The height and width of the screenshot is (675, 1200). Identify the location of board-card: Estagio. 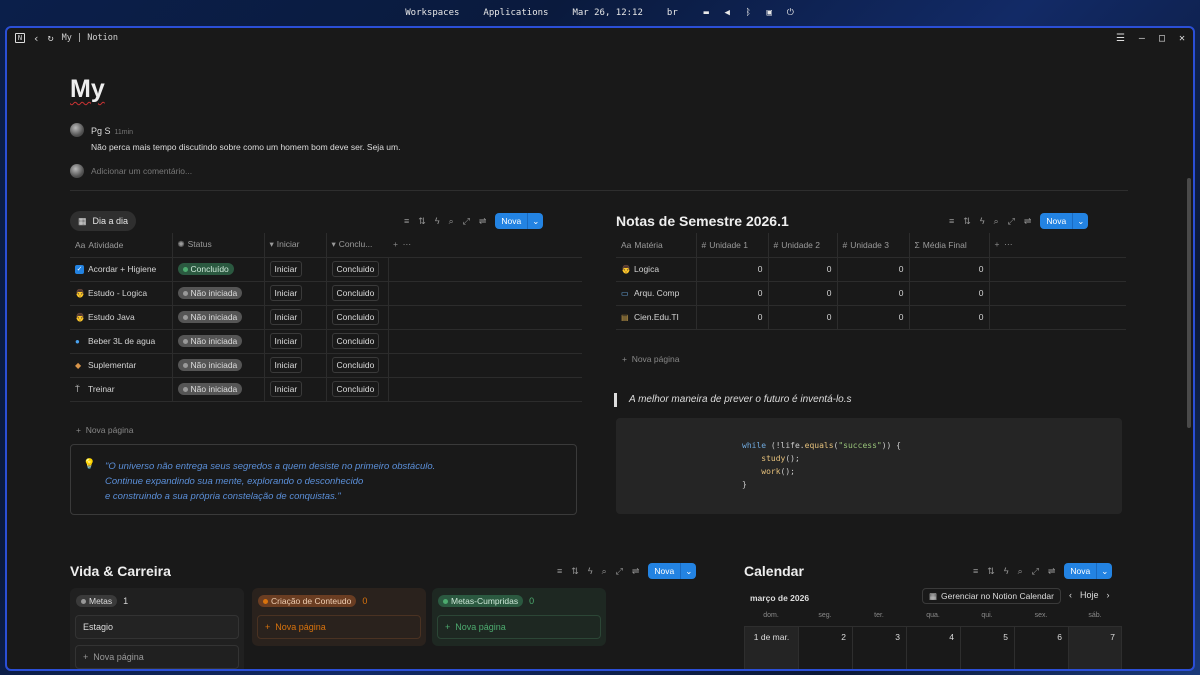
(157, 627).